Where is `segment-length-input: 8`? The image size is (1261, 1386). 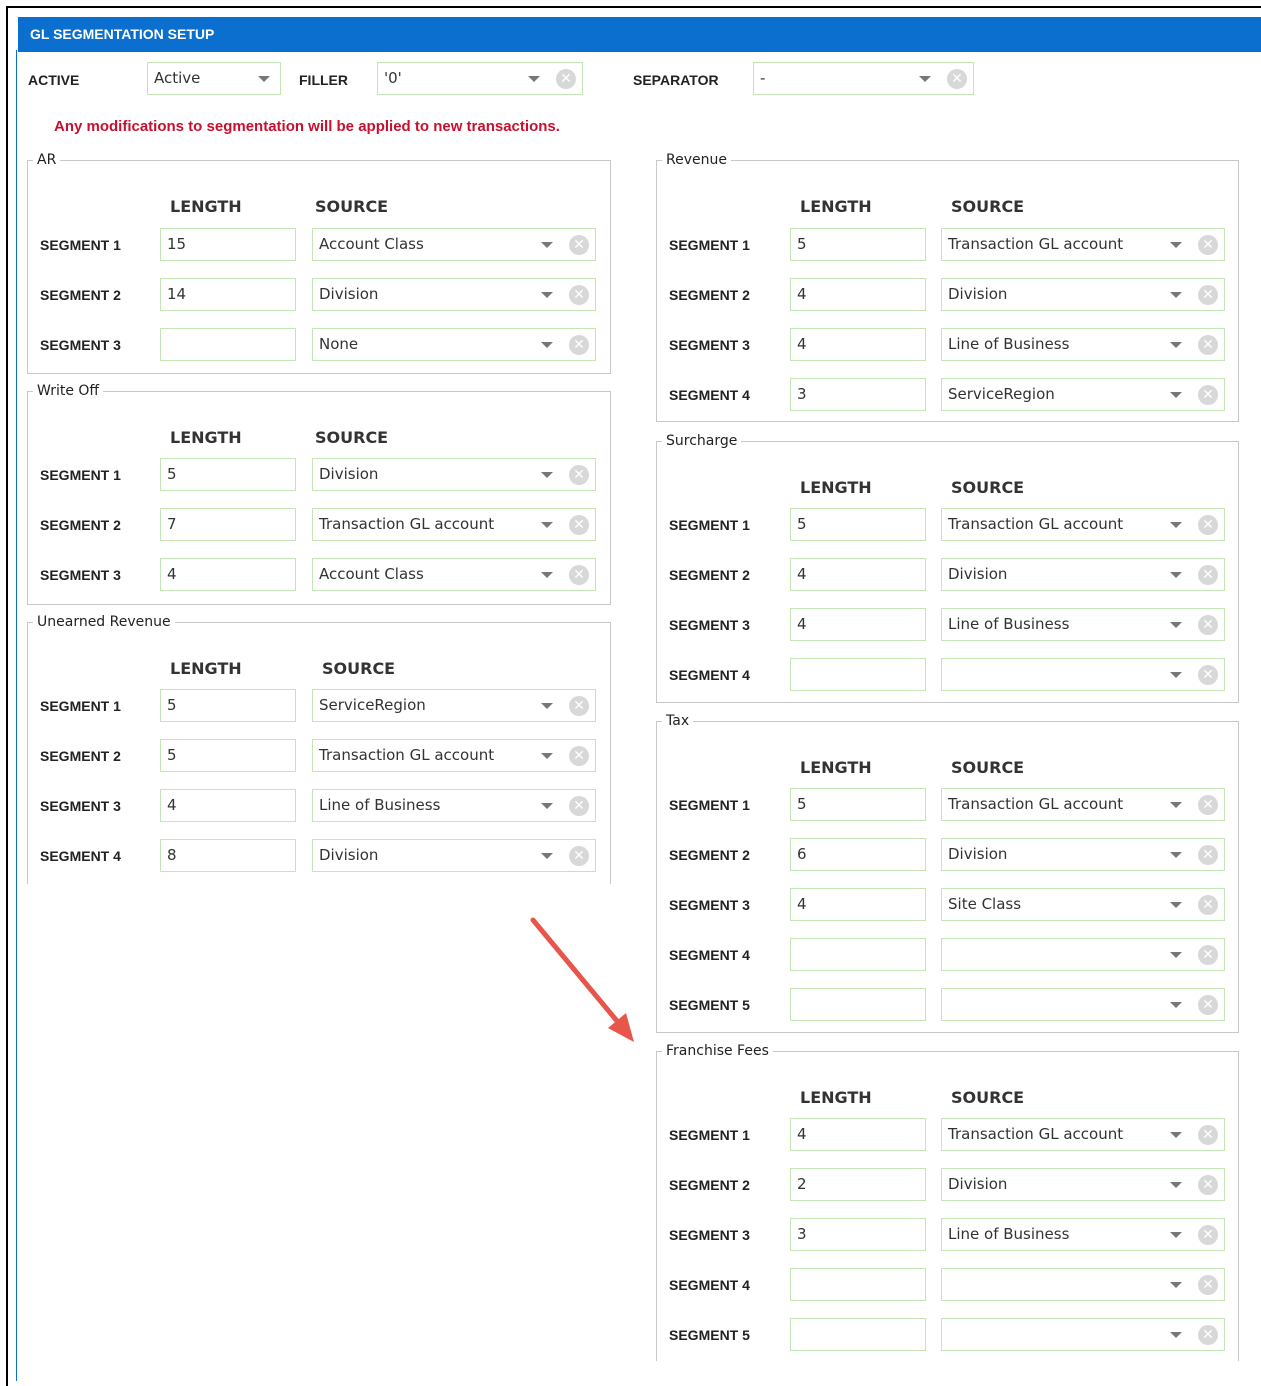
segment-length-input: 8 is located at coordinates (228, 855).